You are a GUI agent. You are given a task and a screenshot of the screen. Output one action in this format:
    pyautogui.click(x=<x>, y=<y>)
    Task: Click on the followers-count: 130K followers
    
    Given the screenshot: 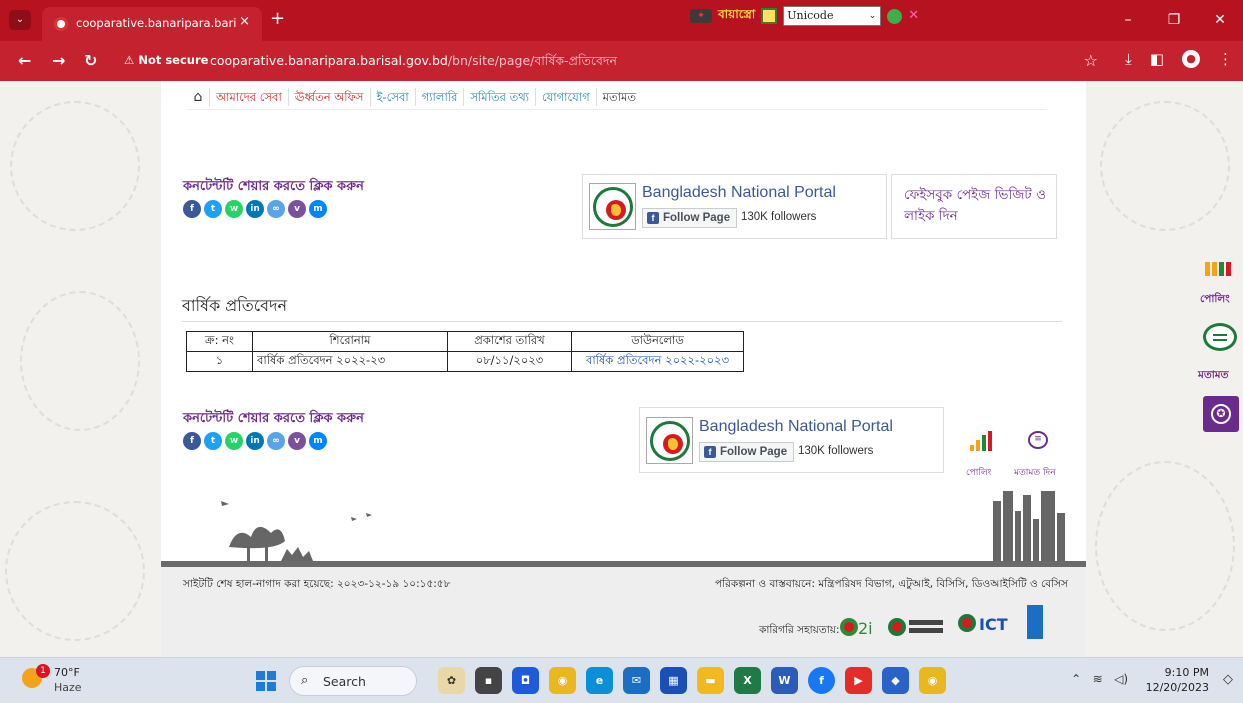 What is the action you would take?
    pyautogui.click(x=779, y=217)
    